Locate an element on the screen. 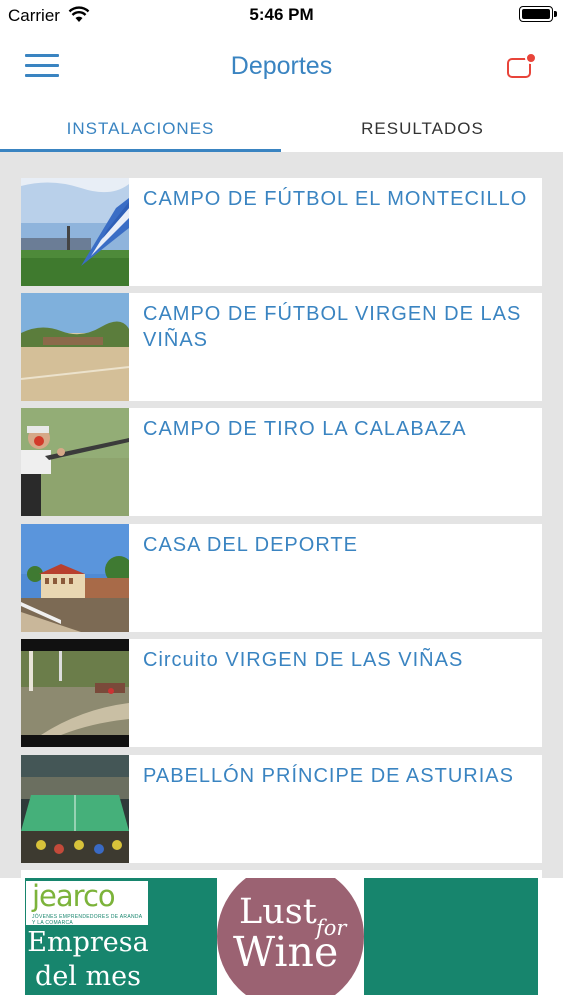  tab-label: INSTALACIONES is located at coordinates (140, 128).